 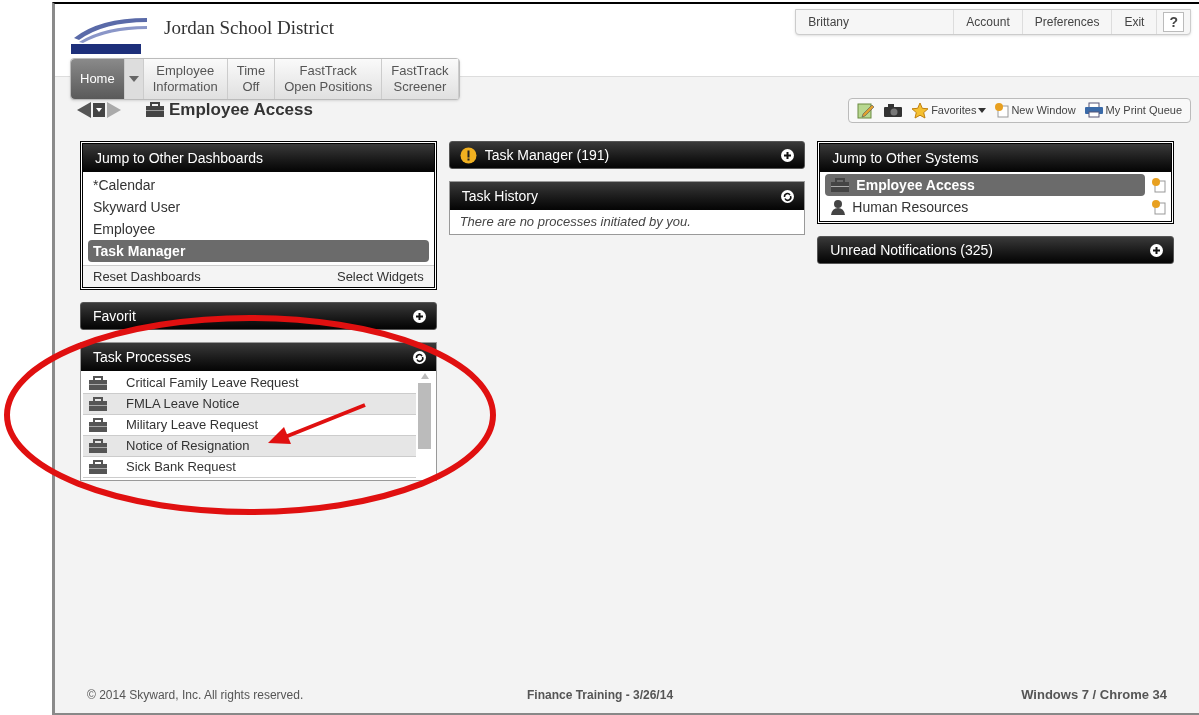 I want to click on footer-link: Select Widgets, so click(x=380, y=276).